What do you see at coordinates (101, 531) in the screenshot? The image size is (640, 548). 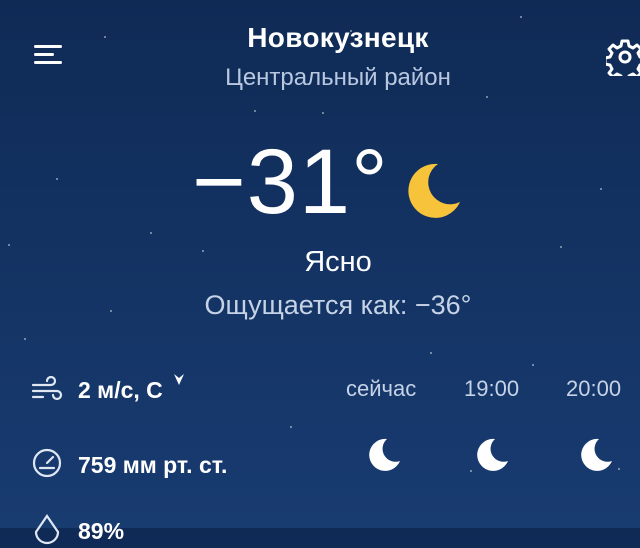 I see `humidity-value: 89%` at bounding box center [101, 531].